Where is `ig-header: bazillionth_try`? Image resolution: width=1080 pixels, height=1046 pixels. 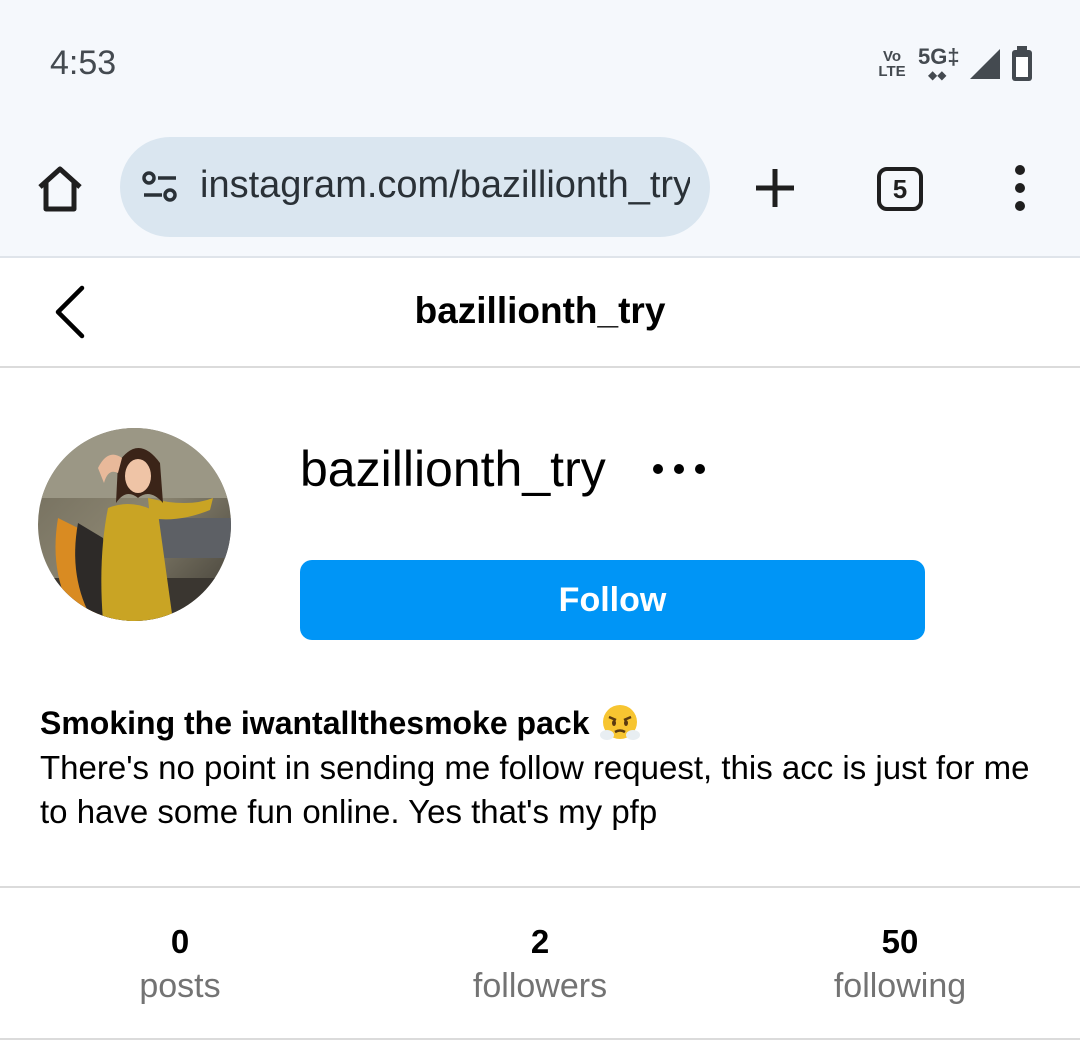
ig-header: bazillionth_try is located at coordinates (540, 314).